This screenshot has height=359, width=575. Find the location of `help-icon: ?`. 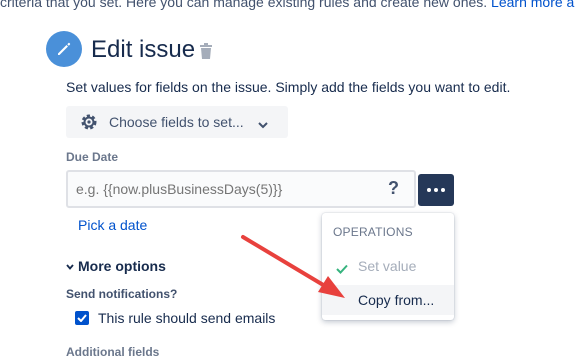

help-icon: ? is located at coordinates (393, 188).